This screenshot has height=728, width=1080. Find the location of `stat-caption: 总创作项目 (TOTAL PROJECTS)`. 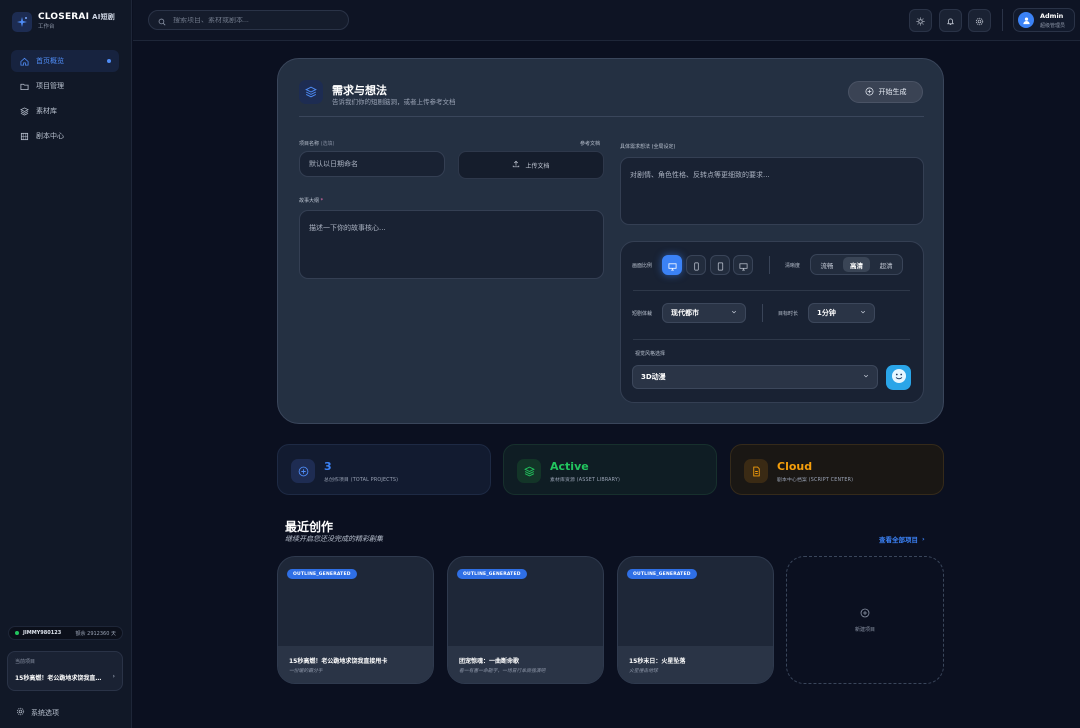

stat-caption: 总创作项目 (TOTAL PROJECTS) is located at coordinates (361, 480).